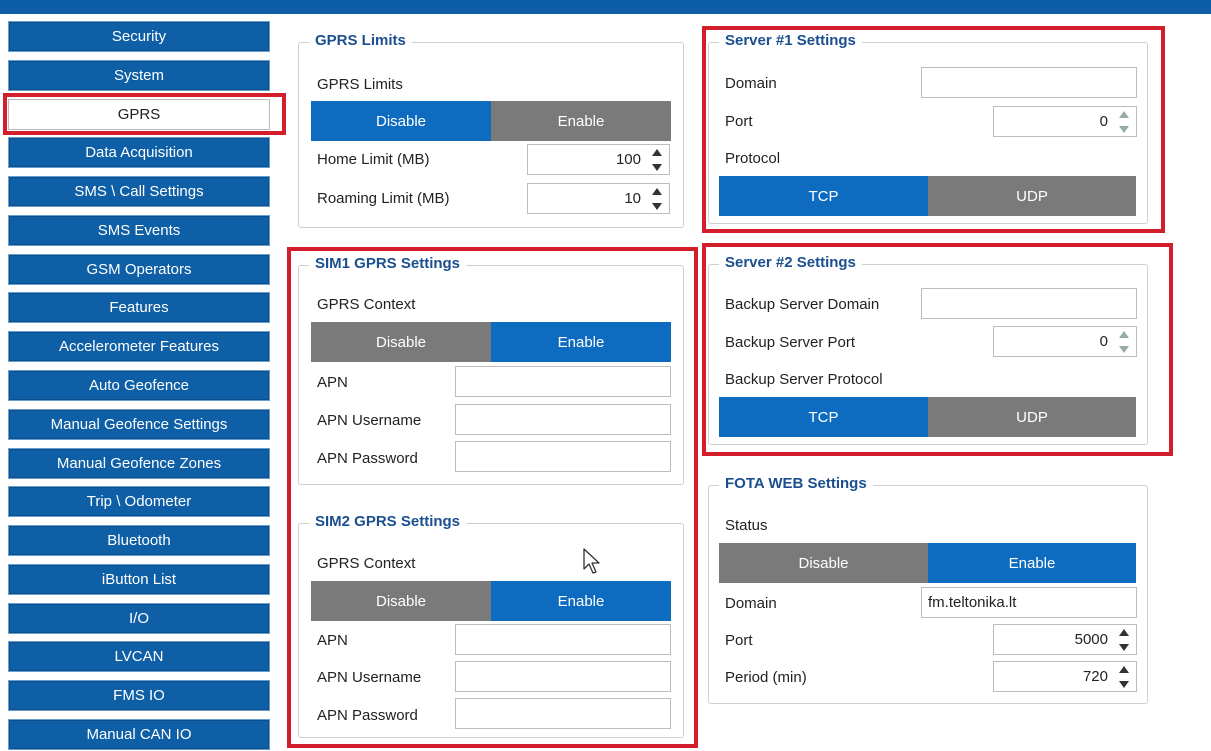 The height and width of the screenshot is (751, 1211). What do you see at coordinates (581, 342) in the screenshot?
I see `sim1-enable-button: Enable` at bounding box center [581, 342].